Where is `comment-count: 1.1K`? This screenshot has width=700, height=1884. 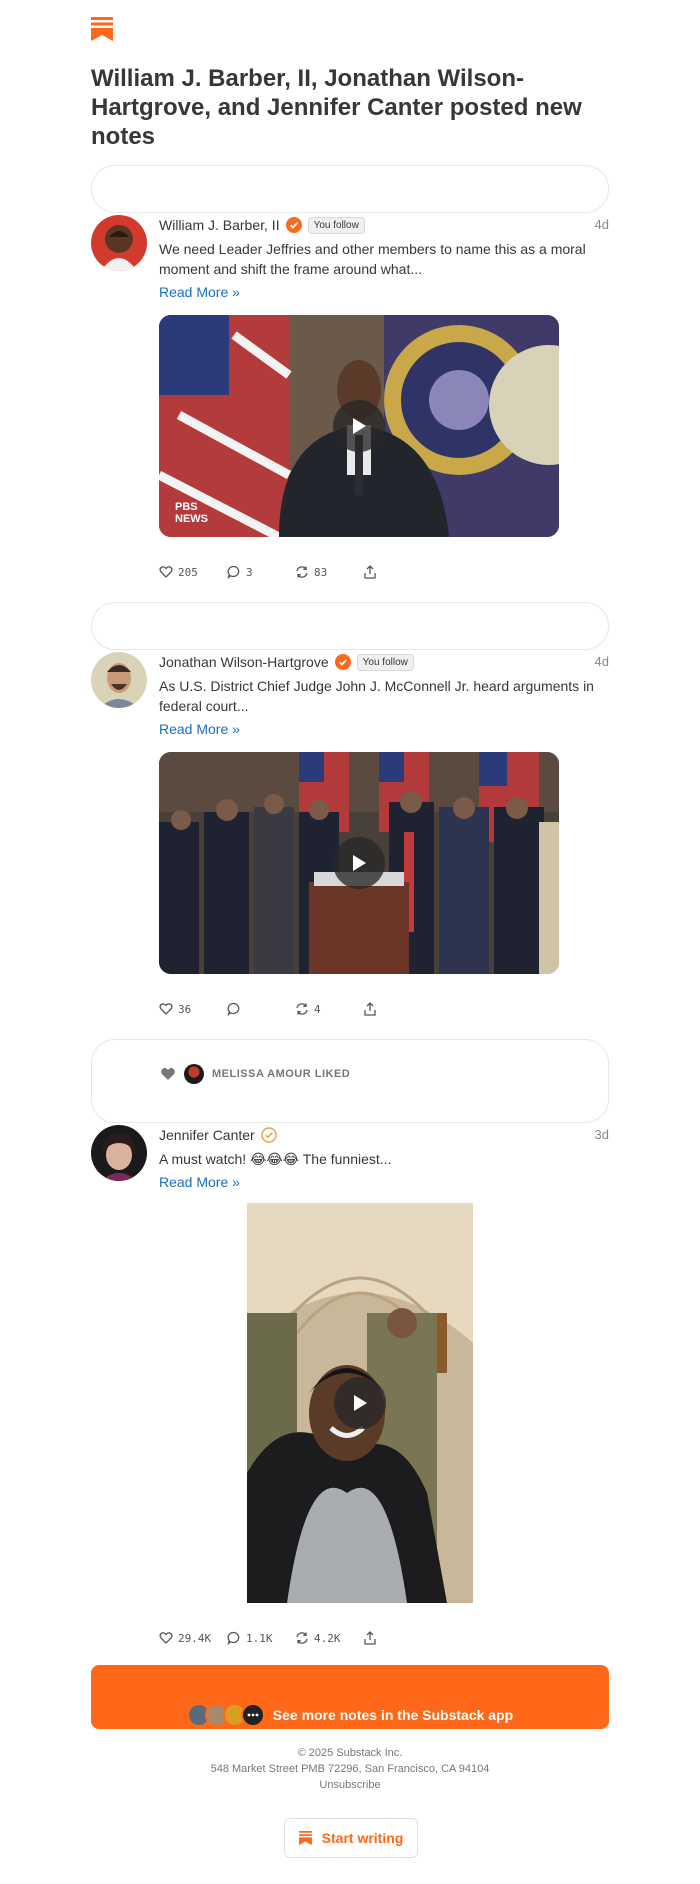
comment-count: 1.1K is located at coordinates (259, 1638).